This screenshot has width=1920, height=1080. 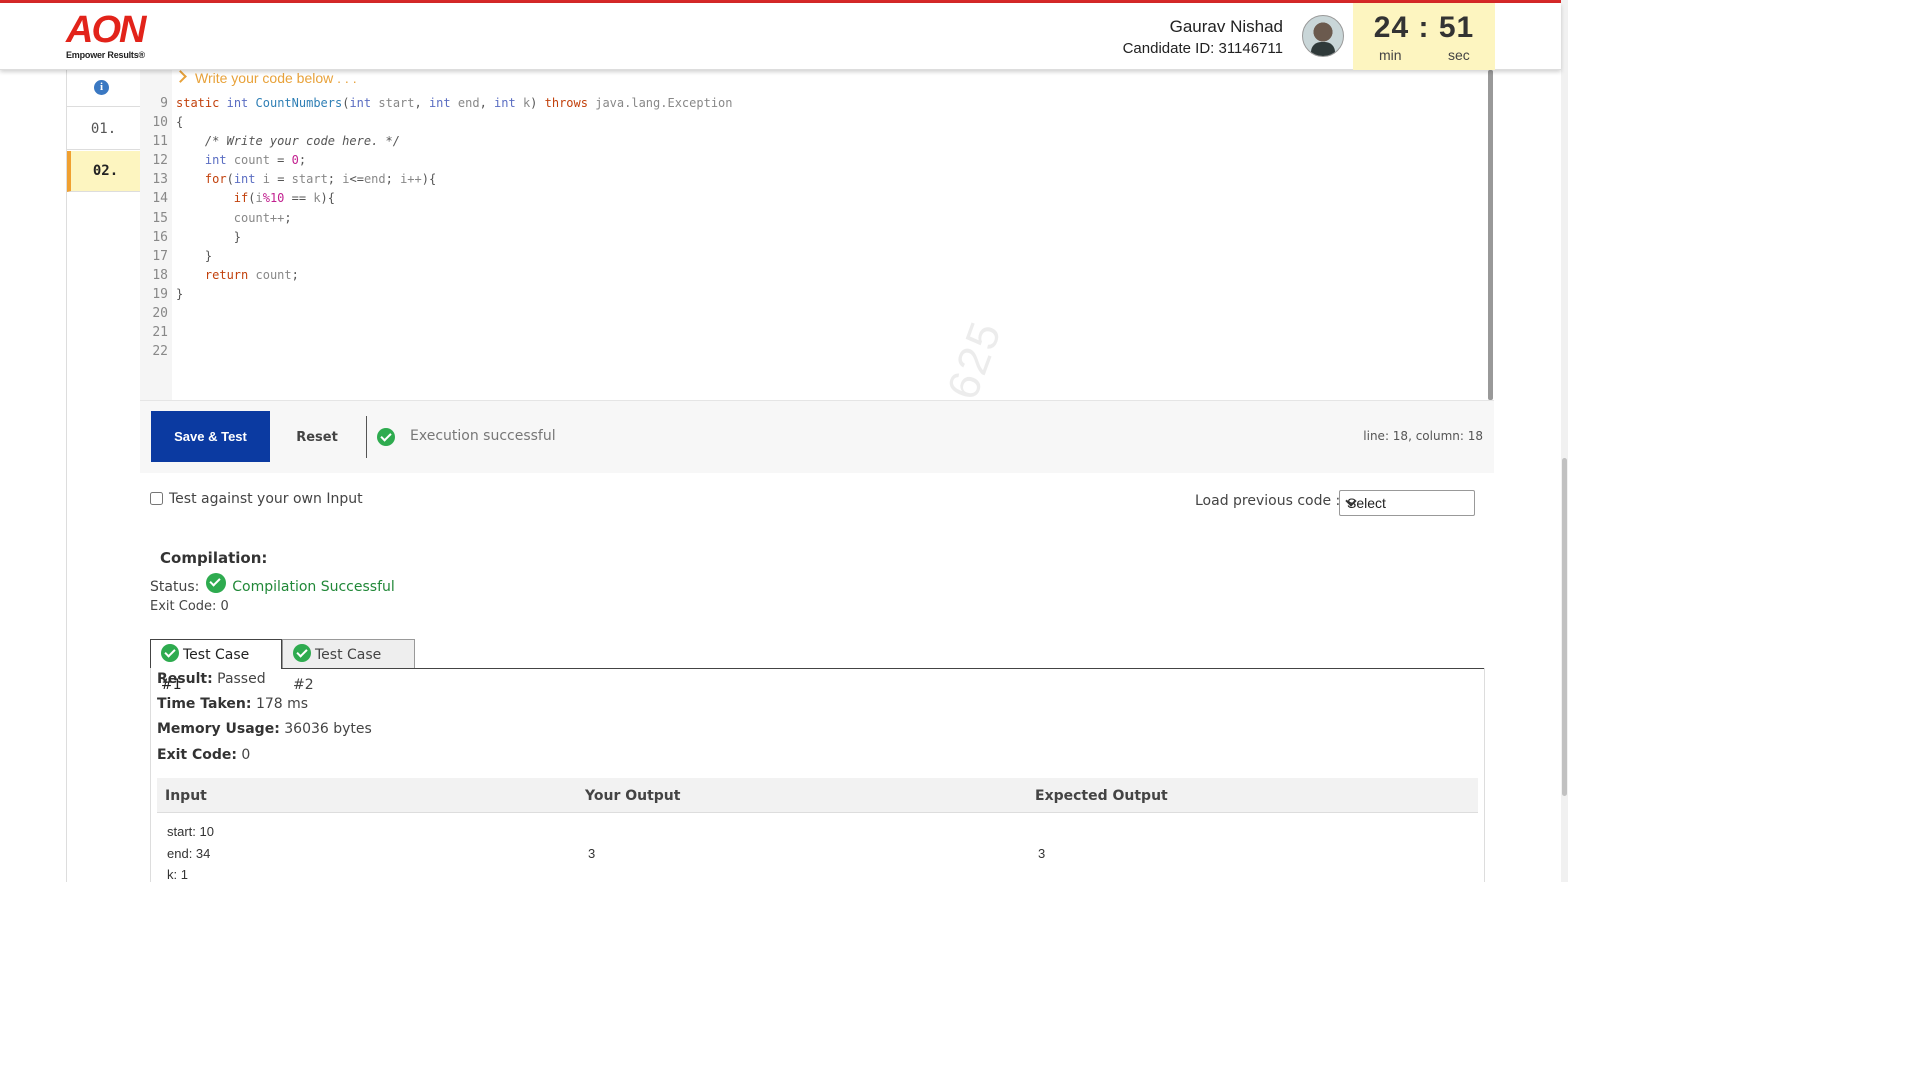 I want to click on testcase-tabs: Test Case #1 Test Case #2, so click(x=817, y=666).